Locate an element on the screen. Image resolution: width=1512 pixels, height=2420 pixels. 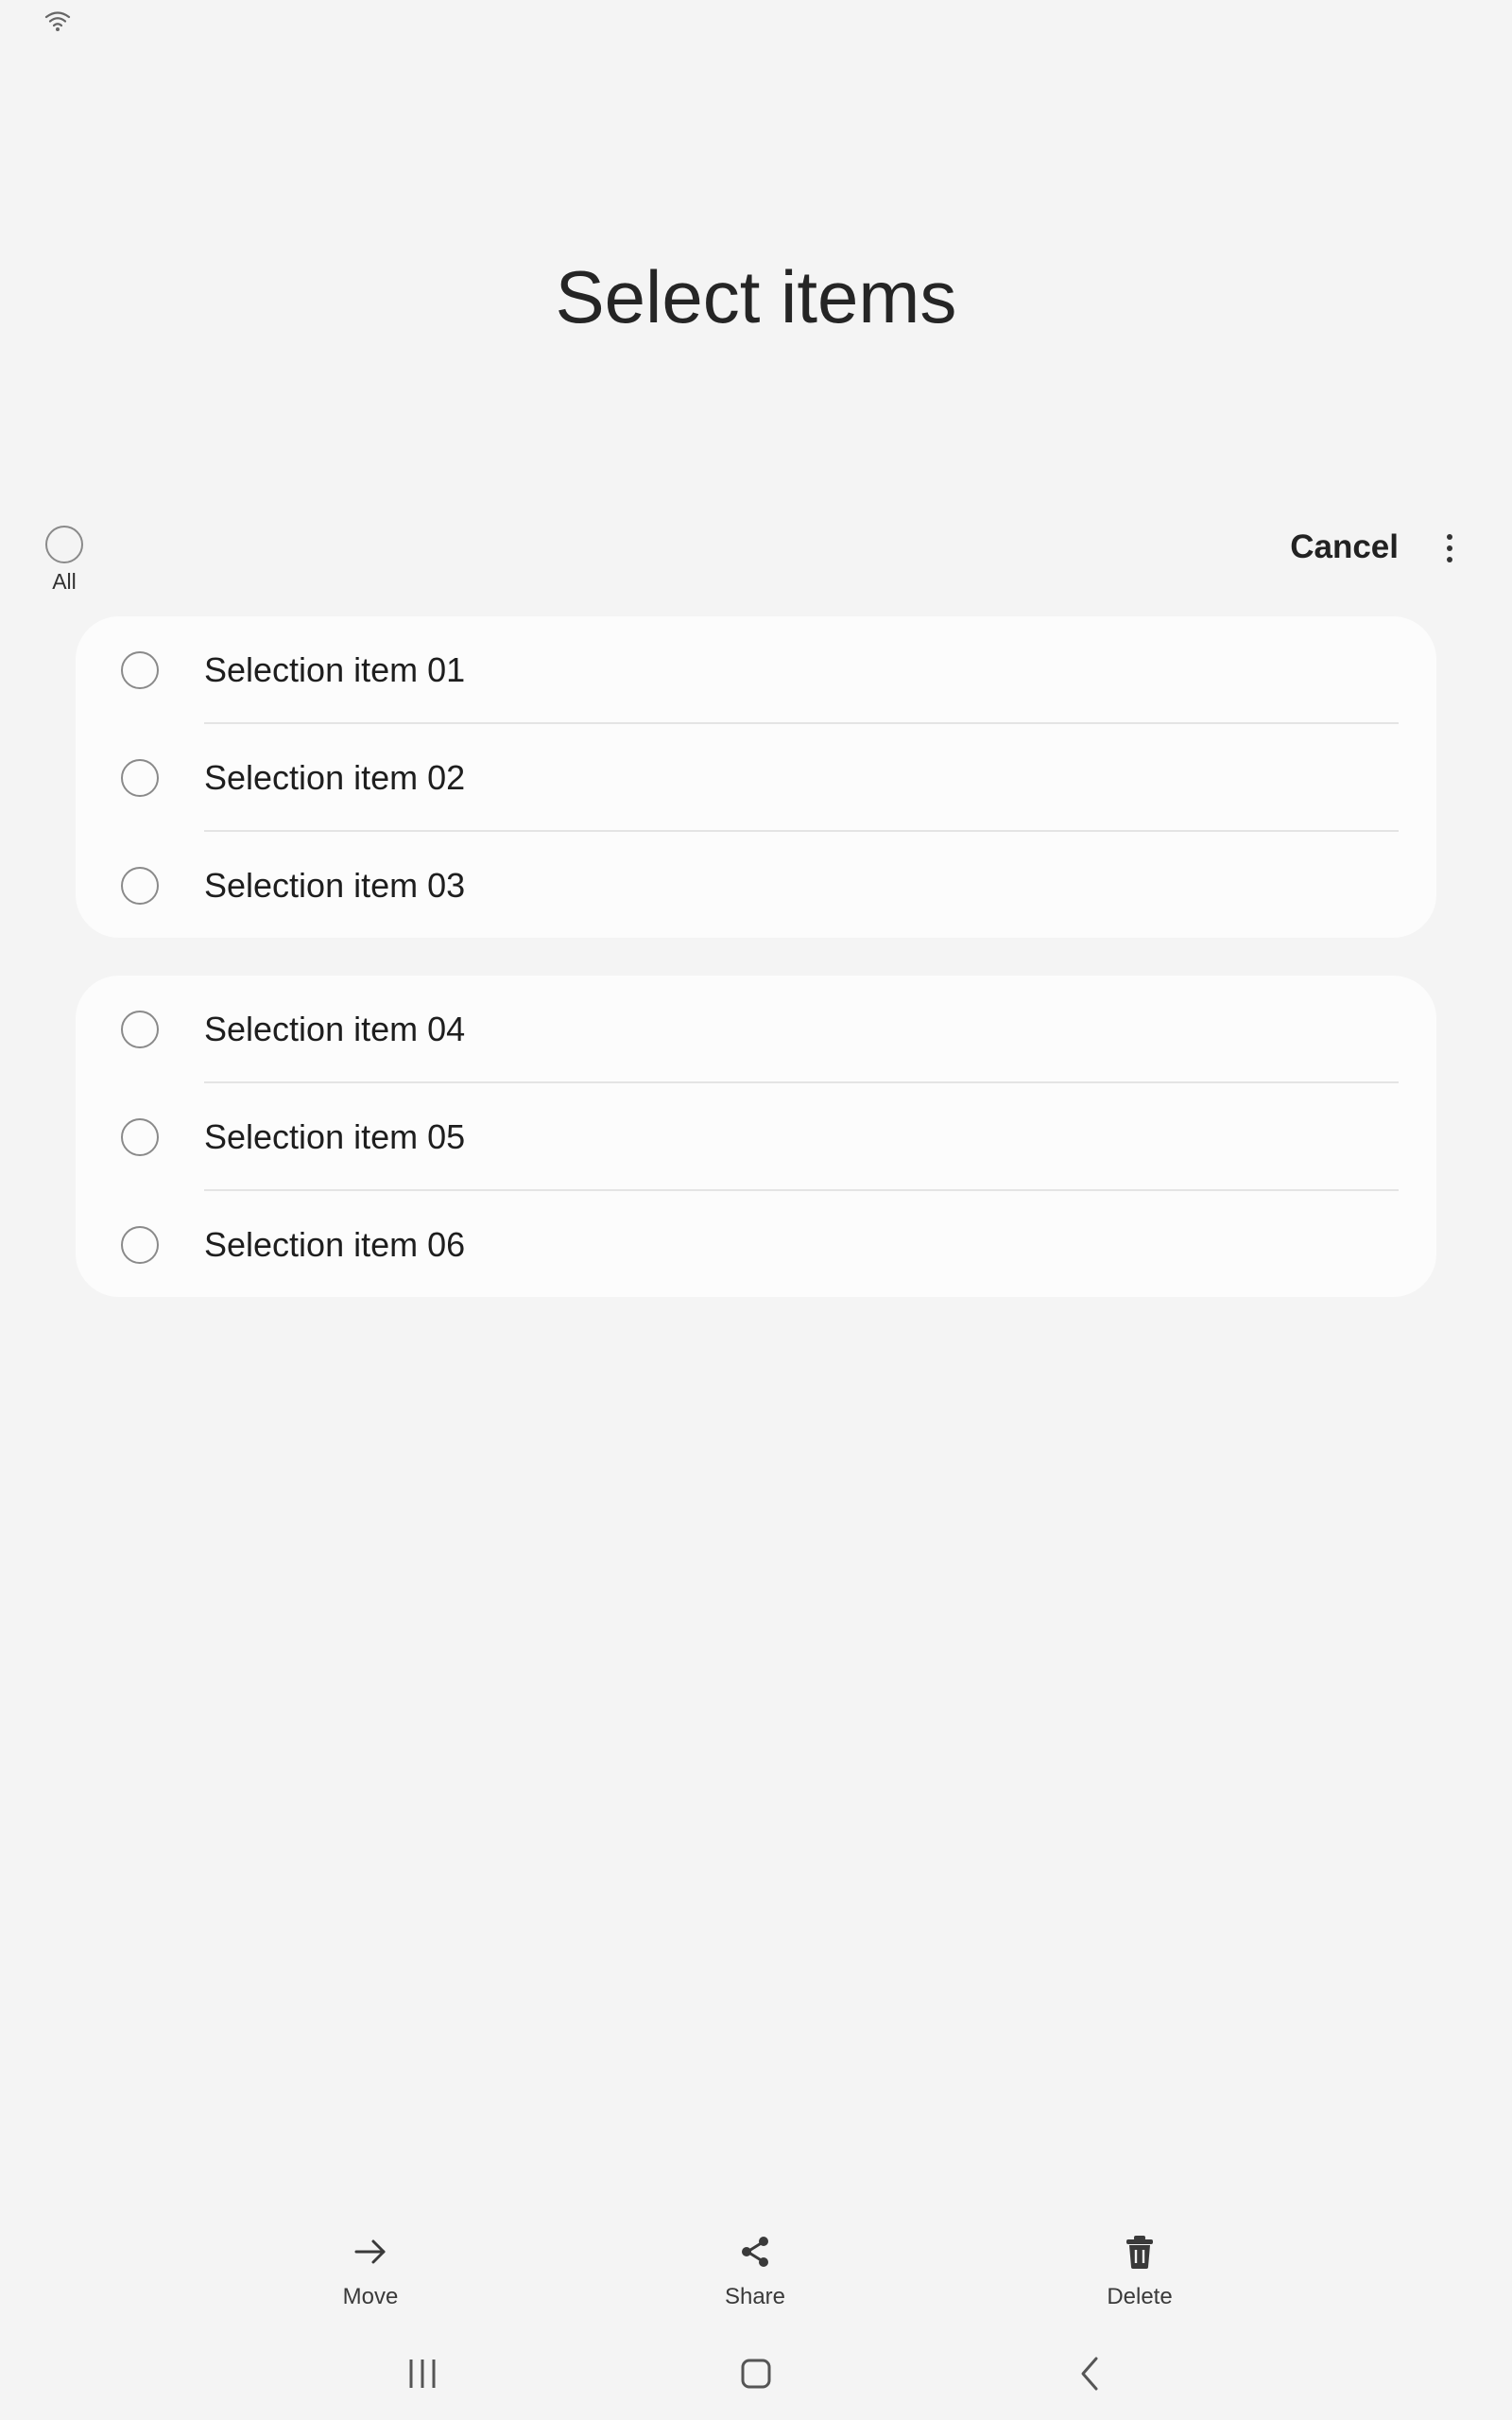
share-label: Share is located at coordinates (755, 2296).